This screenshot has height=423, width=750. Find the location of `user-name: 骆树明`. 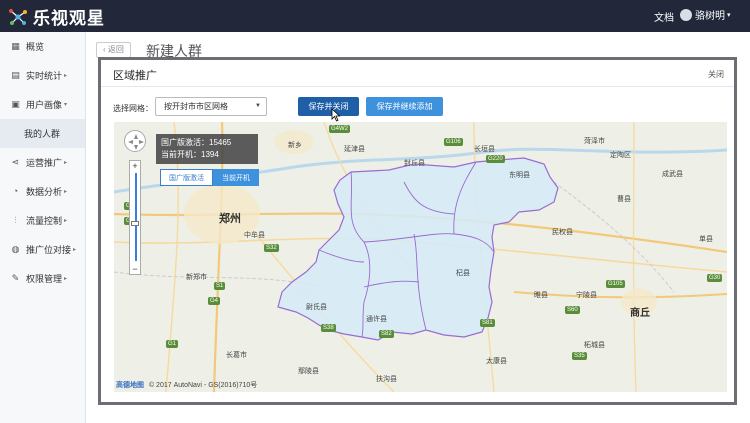

user-name: 骆树明 is located at coordinates (710, 16).